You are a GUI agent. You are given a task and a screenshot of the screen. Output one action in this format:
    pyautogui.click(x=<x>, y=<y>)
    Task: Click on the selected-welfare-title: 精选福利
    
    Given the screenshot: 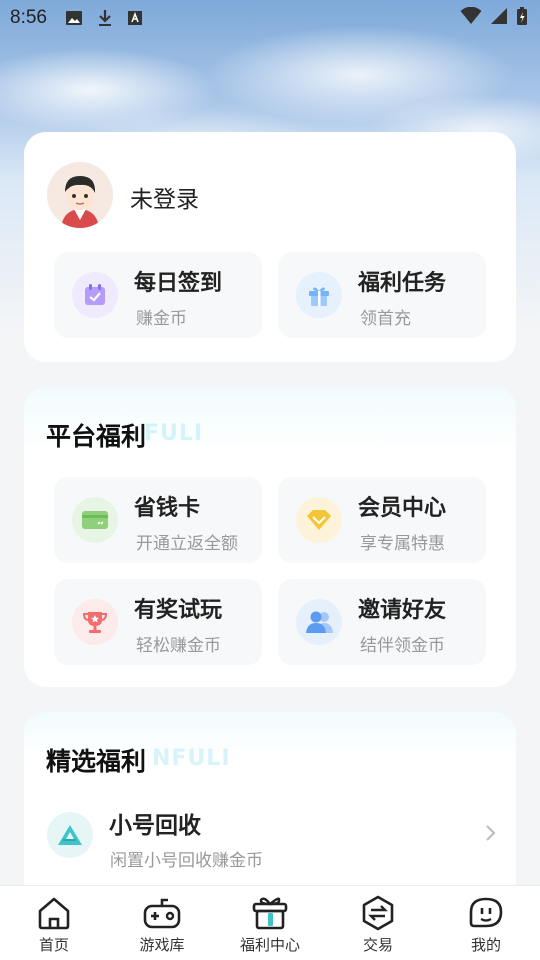 What is the action you would take?
    pyautogui.click(x=96, y=761)
    